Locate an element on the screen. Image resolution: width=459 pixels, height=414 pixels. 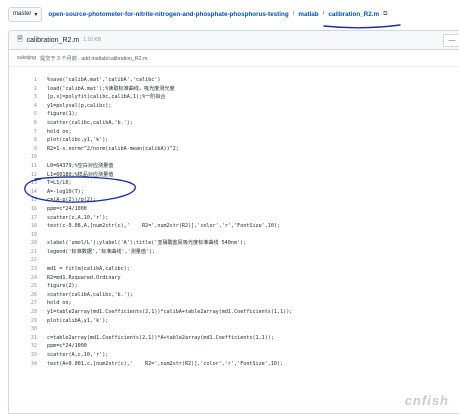
line-number: 2 is located at coordinates (28, 89).